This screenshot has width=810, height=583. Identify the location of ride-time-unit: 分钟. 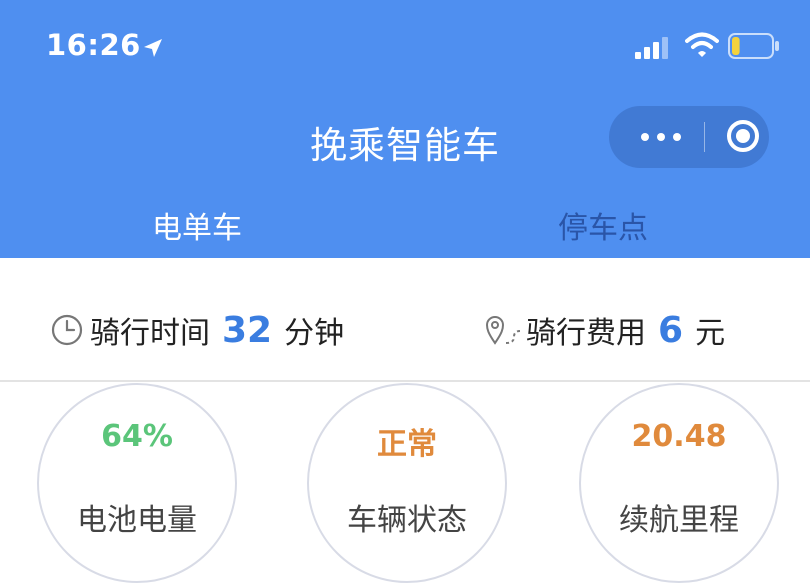
(314, 333).